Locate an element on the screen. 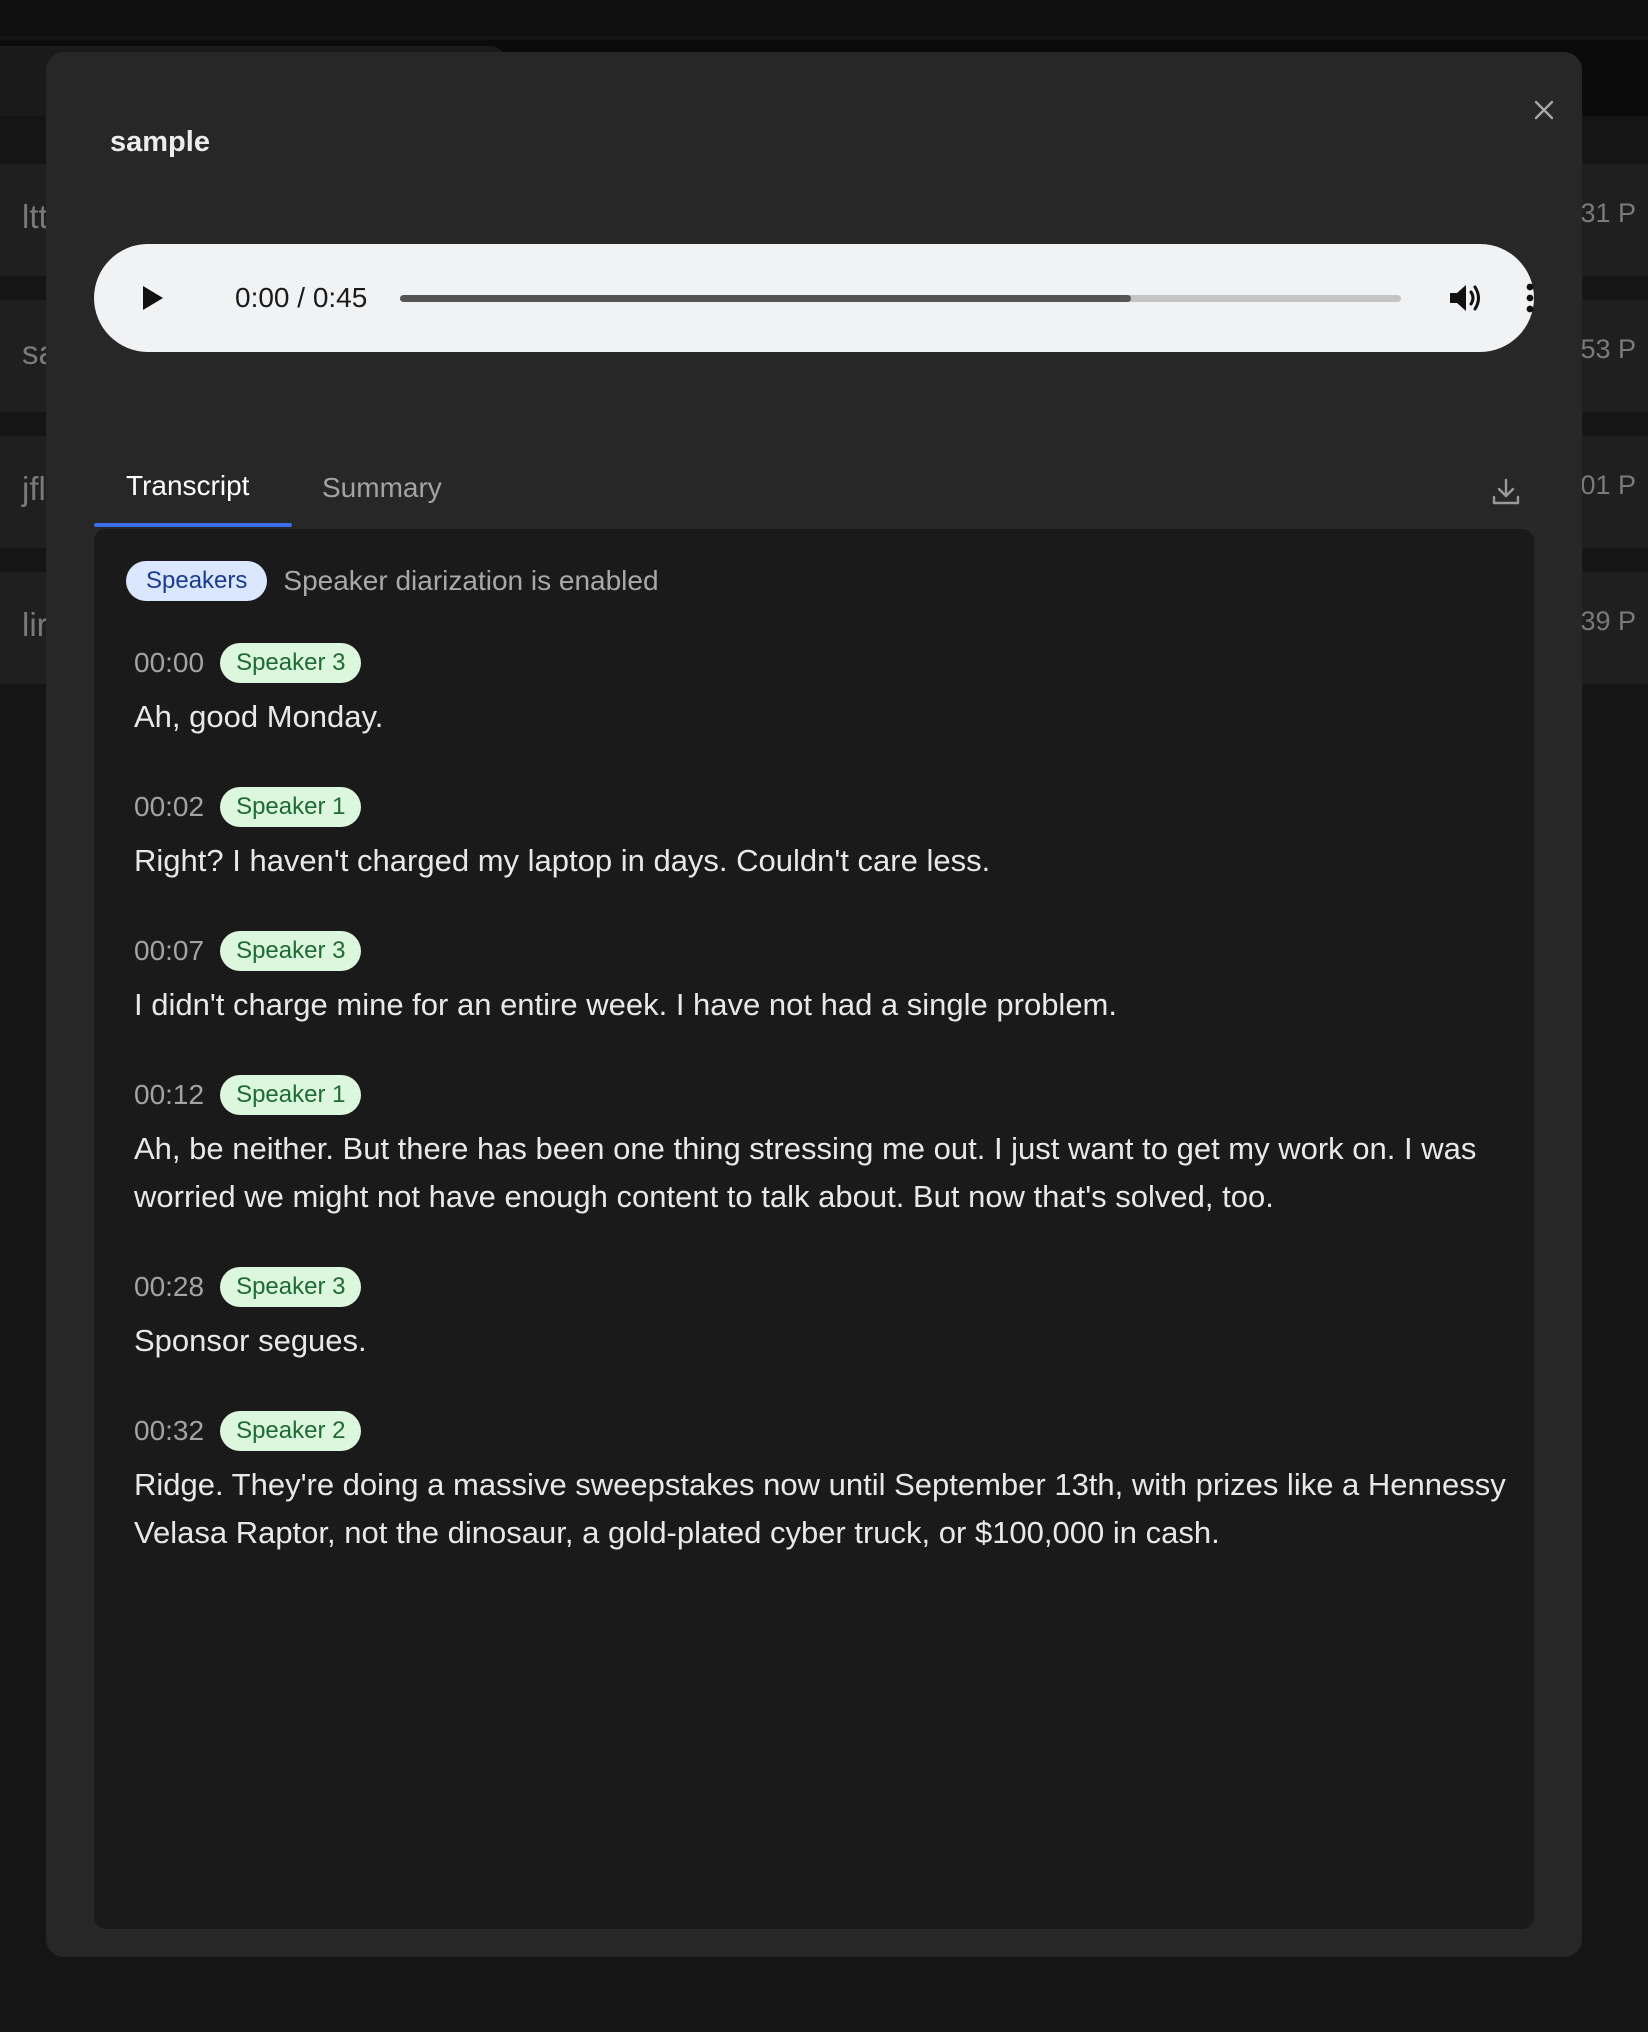 This screenshot has width=1648, height=2032. timestamp: 00:02 is located at coordinates (169, 807).